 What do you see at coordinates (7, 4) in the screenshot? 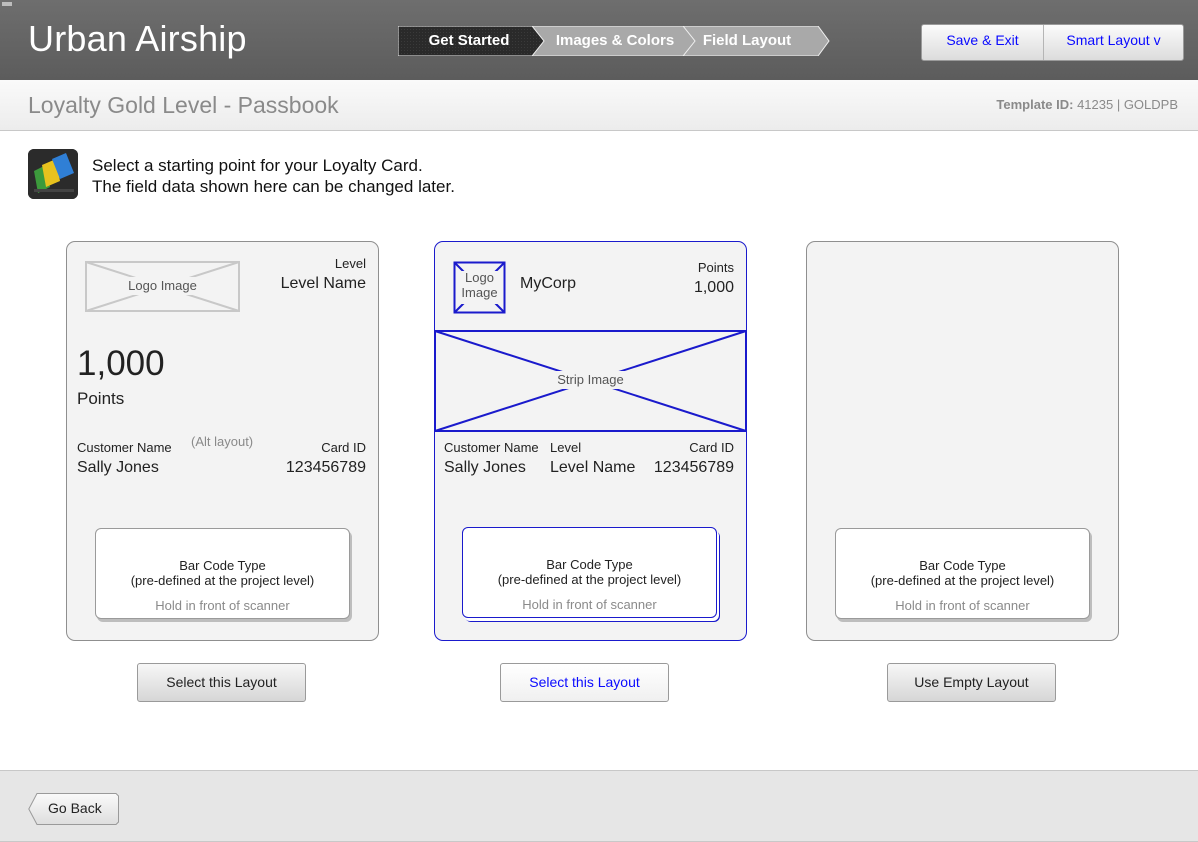
I see `window-corner-mark` at bounding box center [7, 4].